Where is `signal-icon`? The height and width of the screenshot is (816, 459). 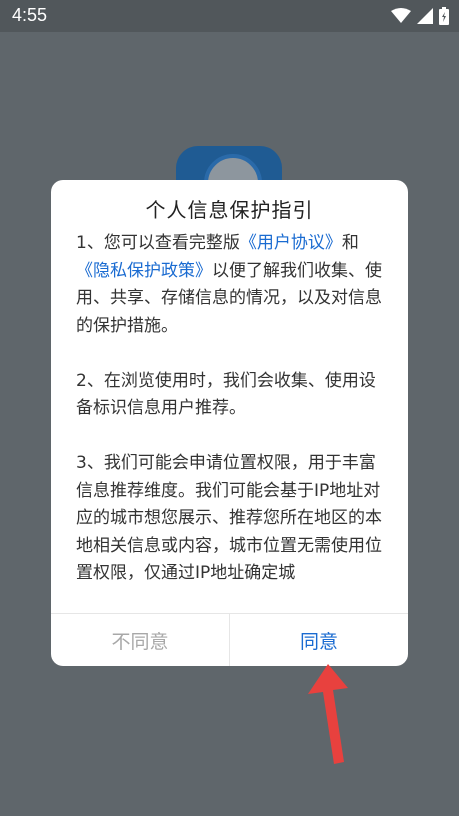 signal-icon is located at coordinates (425, 16).